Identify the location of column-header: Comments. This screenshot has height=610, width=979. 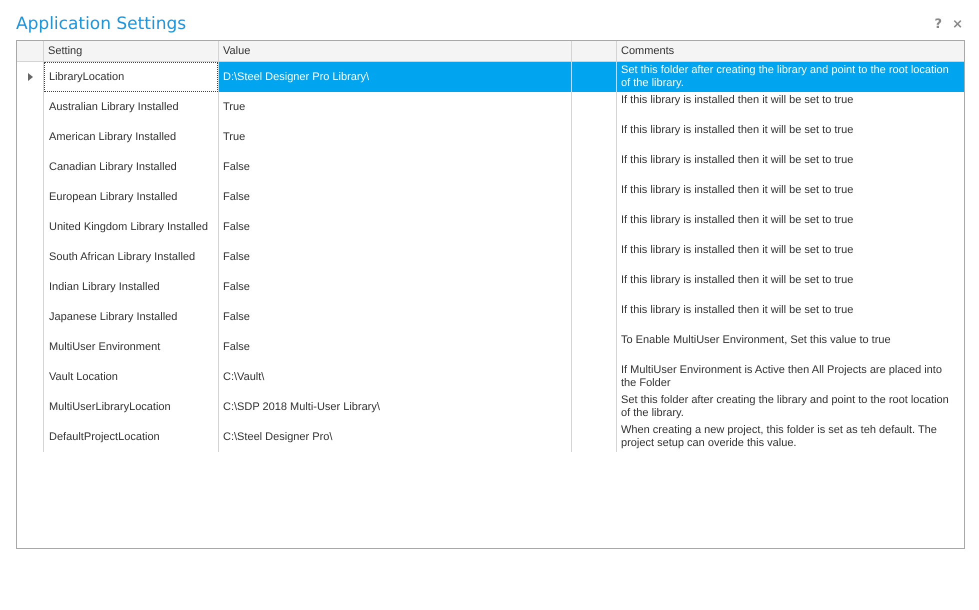
(790, 51).